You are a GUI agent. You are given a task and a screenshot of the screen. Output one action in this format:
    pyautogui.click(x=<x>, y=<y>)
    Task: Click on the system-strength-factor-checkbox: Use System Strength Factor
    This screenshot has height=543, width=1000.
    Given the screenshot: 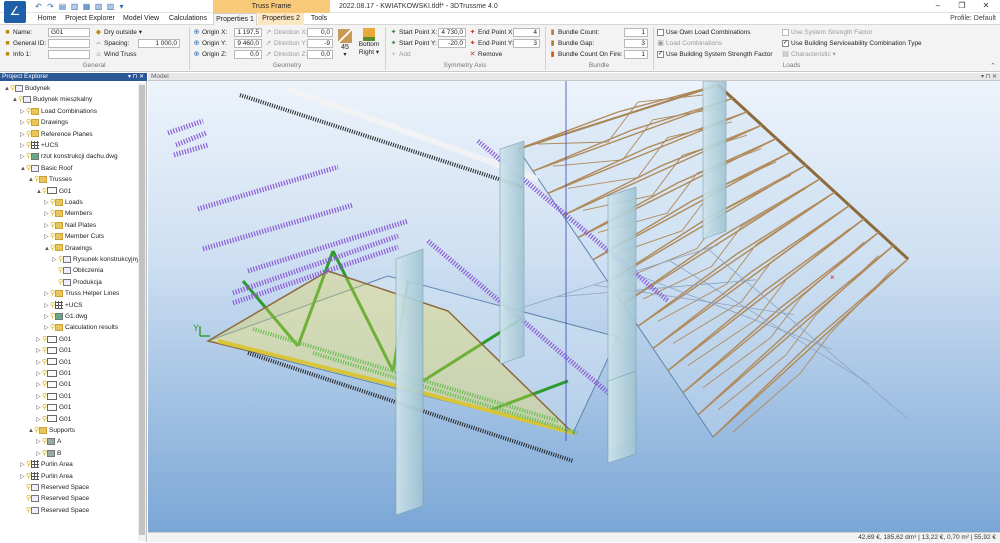 What is the action you would take?
    pyautogui.click(x=827, y=32)
    